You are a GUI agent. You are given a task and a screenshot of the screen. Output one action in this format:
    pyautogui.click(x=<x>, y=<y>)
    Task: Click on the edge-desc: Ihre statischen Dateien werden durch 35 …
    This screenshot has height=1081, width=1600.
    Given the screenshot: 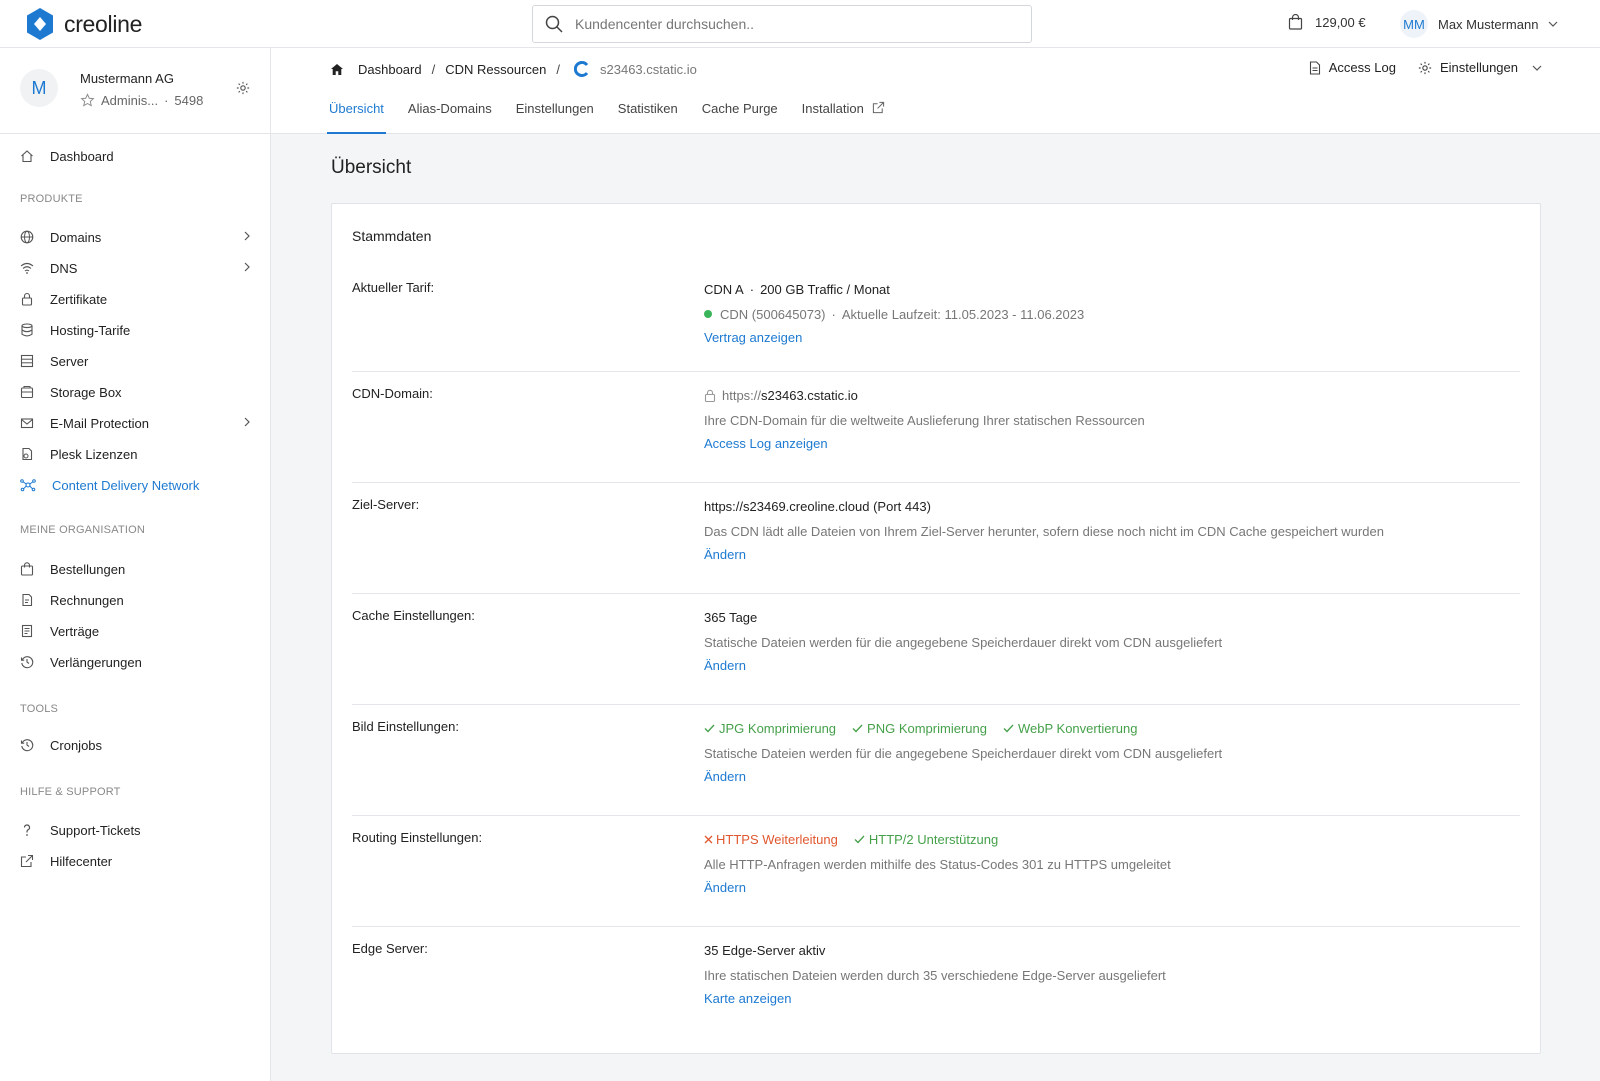 What is the action you would take?
    pyautogui.click(x=935, y=975)
    